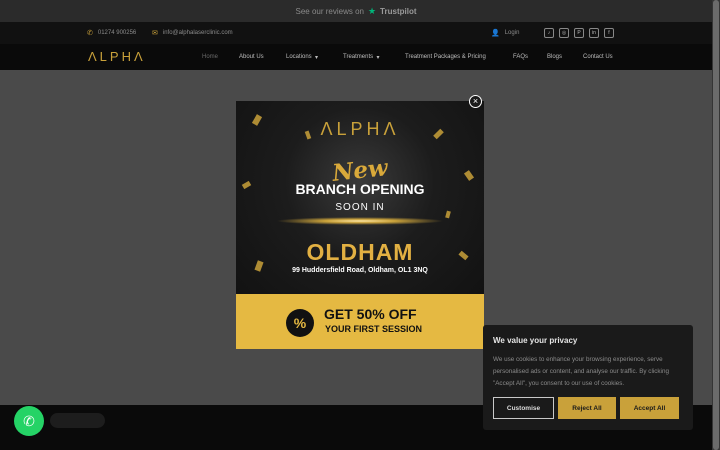 The height and width of the screenshot is (450, 720). What do you see at coordinates (360, 221) in the screenshot?
I see `sparkle-decoration` at bounding box center [360, 221].